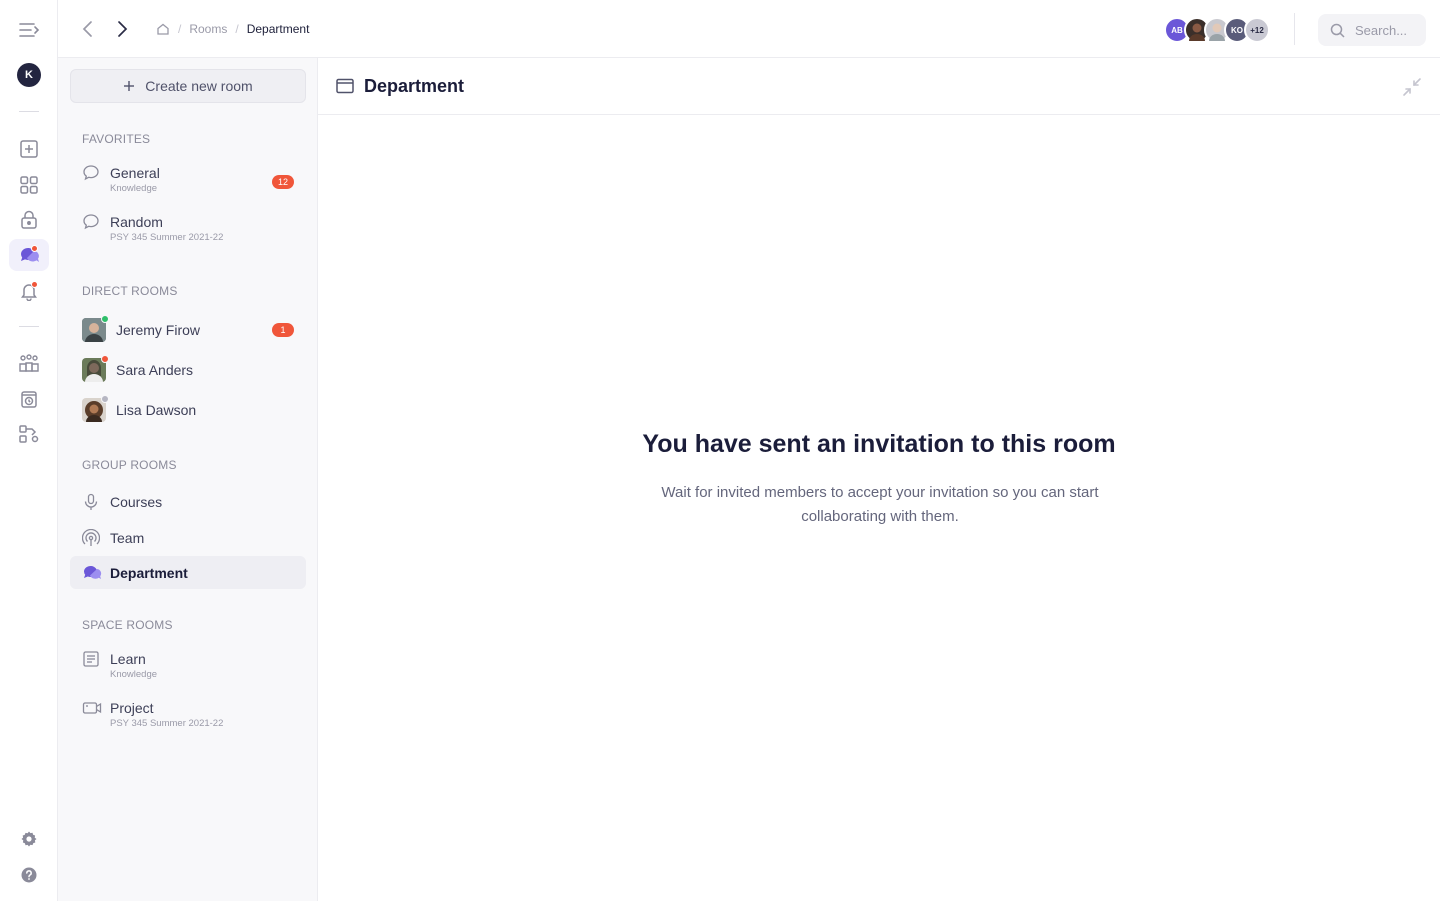 This screenshot has height=901, width=1440. What do you see at coordinates (29, 839) in the screenshot?
I see `settings-gear-icon` at bounding box center [29, 839].